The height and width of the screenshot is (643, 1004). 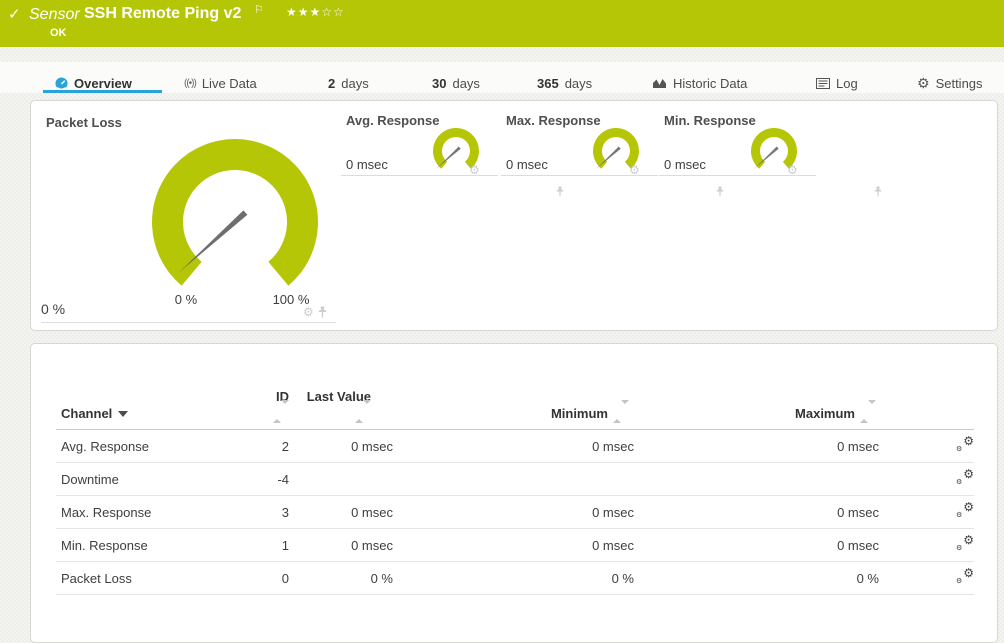 I want to click on gauge-scale-min: 0 %, so click(x=186, y=299).